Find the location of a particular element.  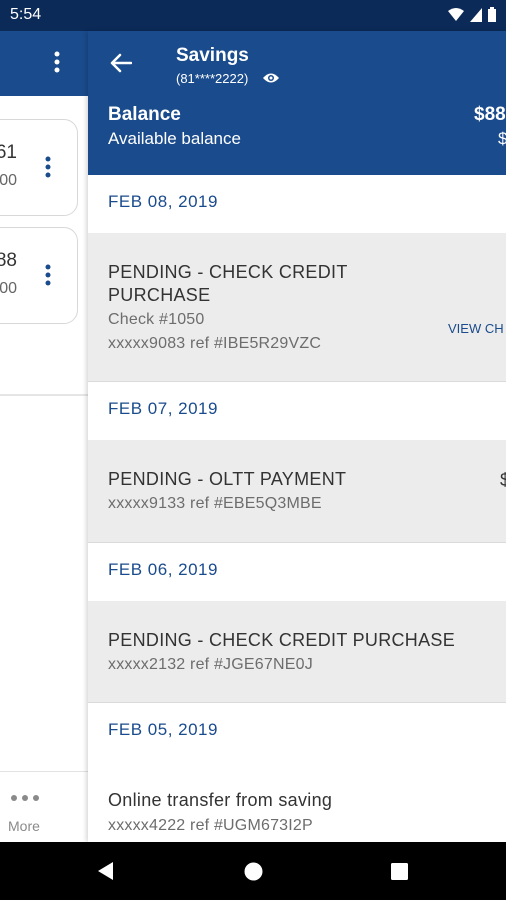

home-icon is located at coordinates (253, 871).